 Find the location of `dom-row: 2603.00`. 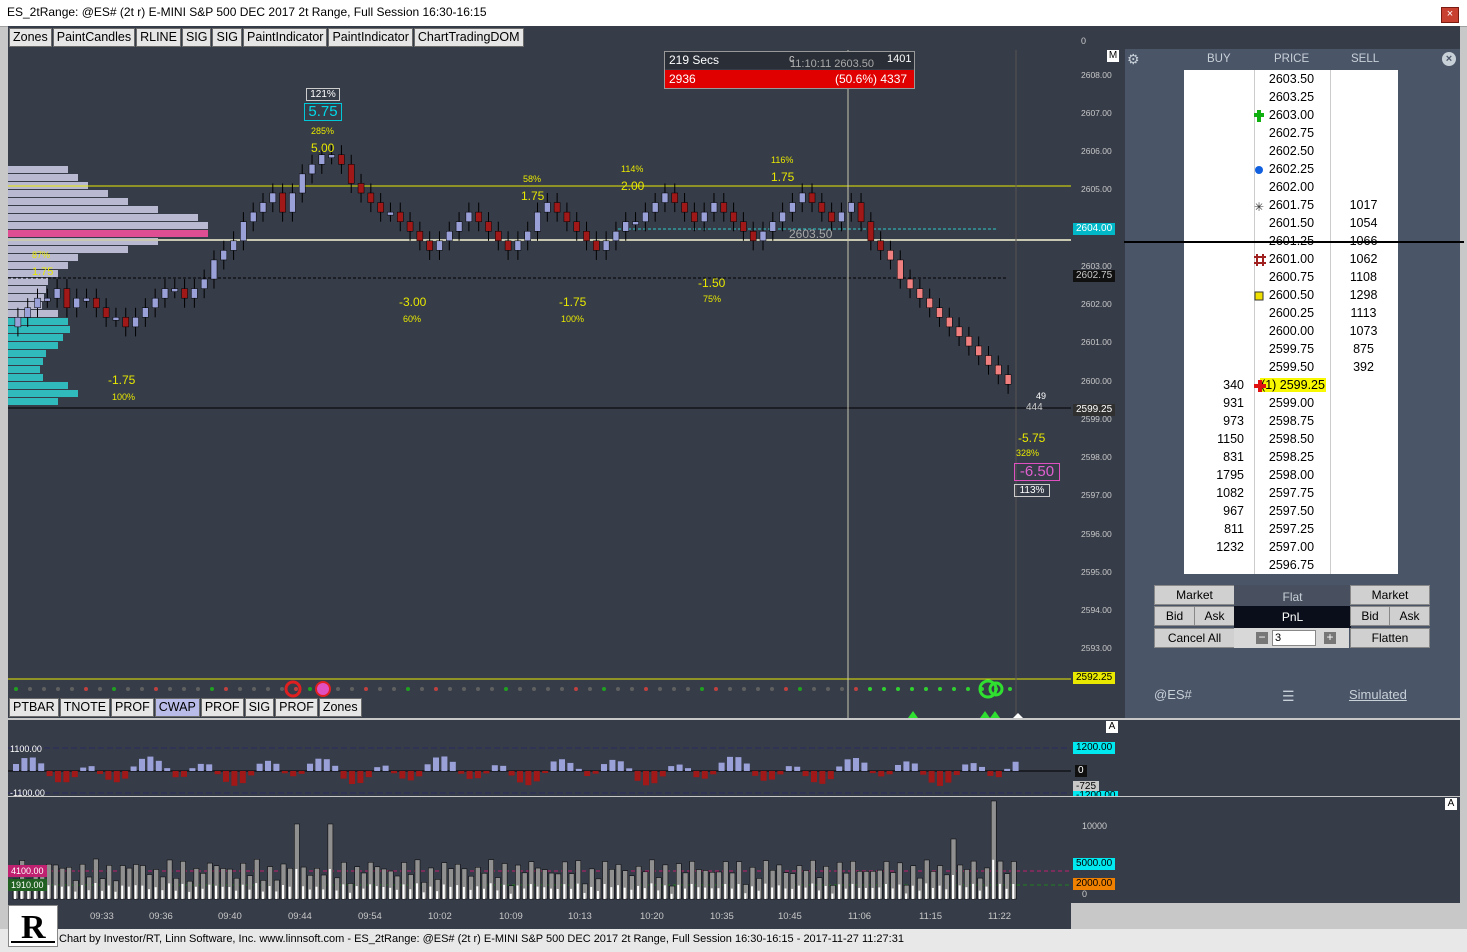

dom-row: 2603.00 is located at coordinates (1291, 115).